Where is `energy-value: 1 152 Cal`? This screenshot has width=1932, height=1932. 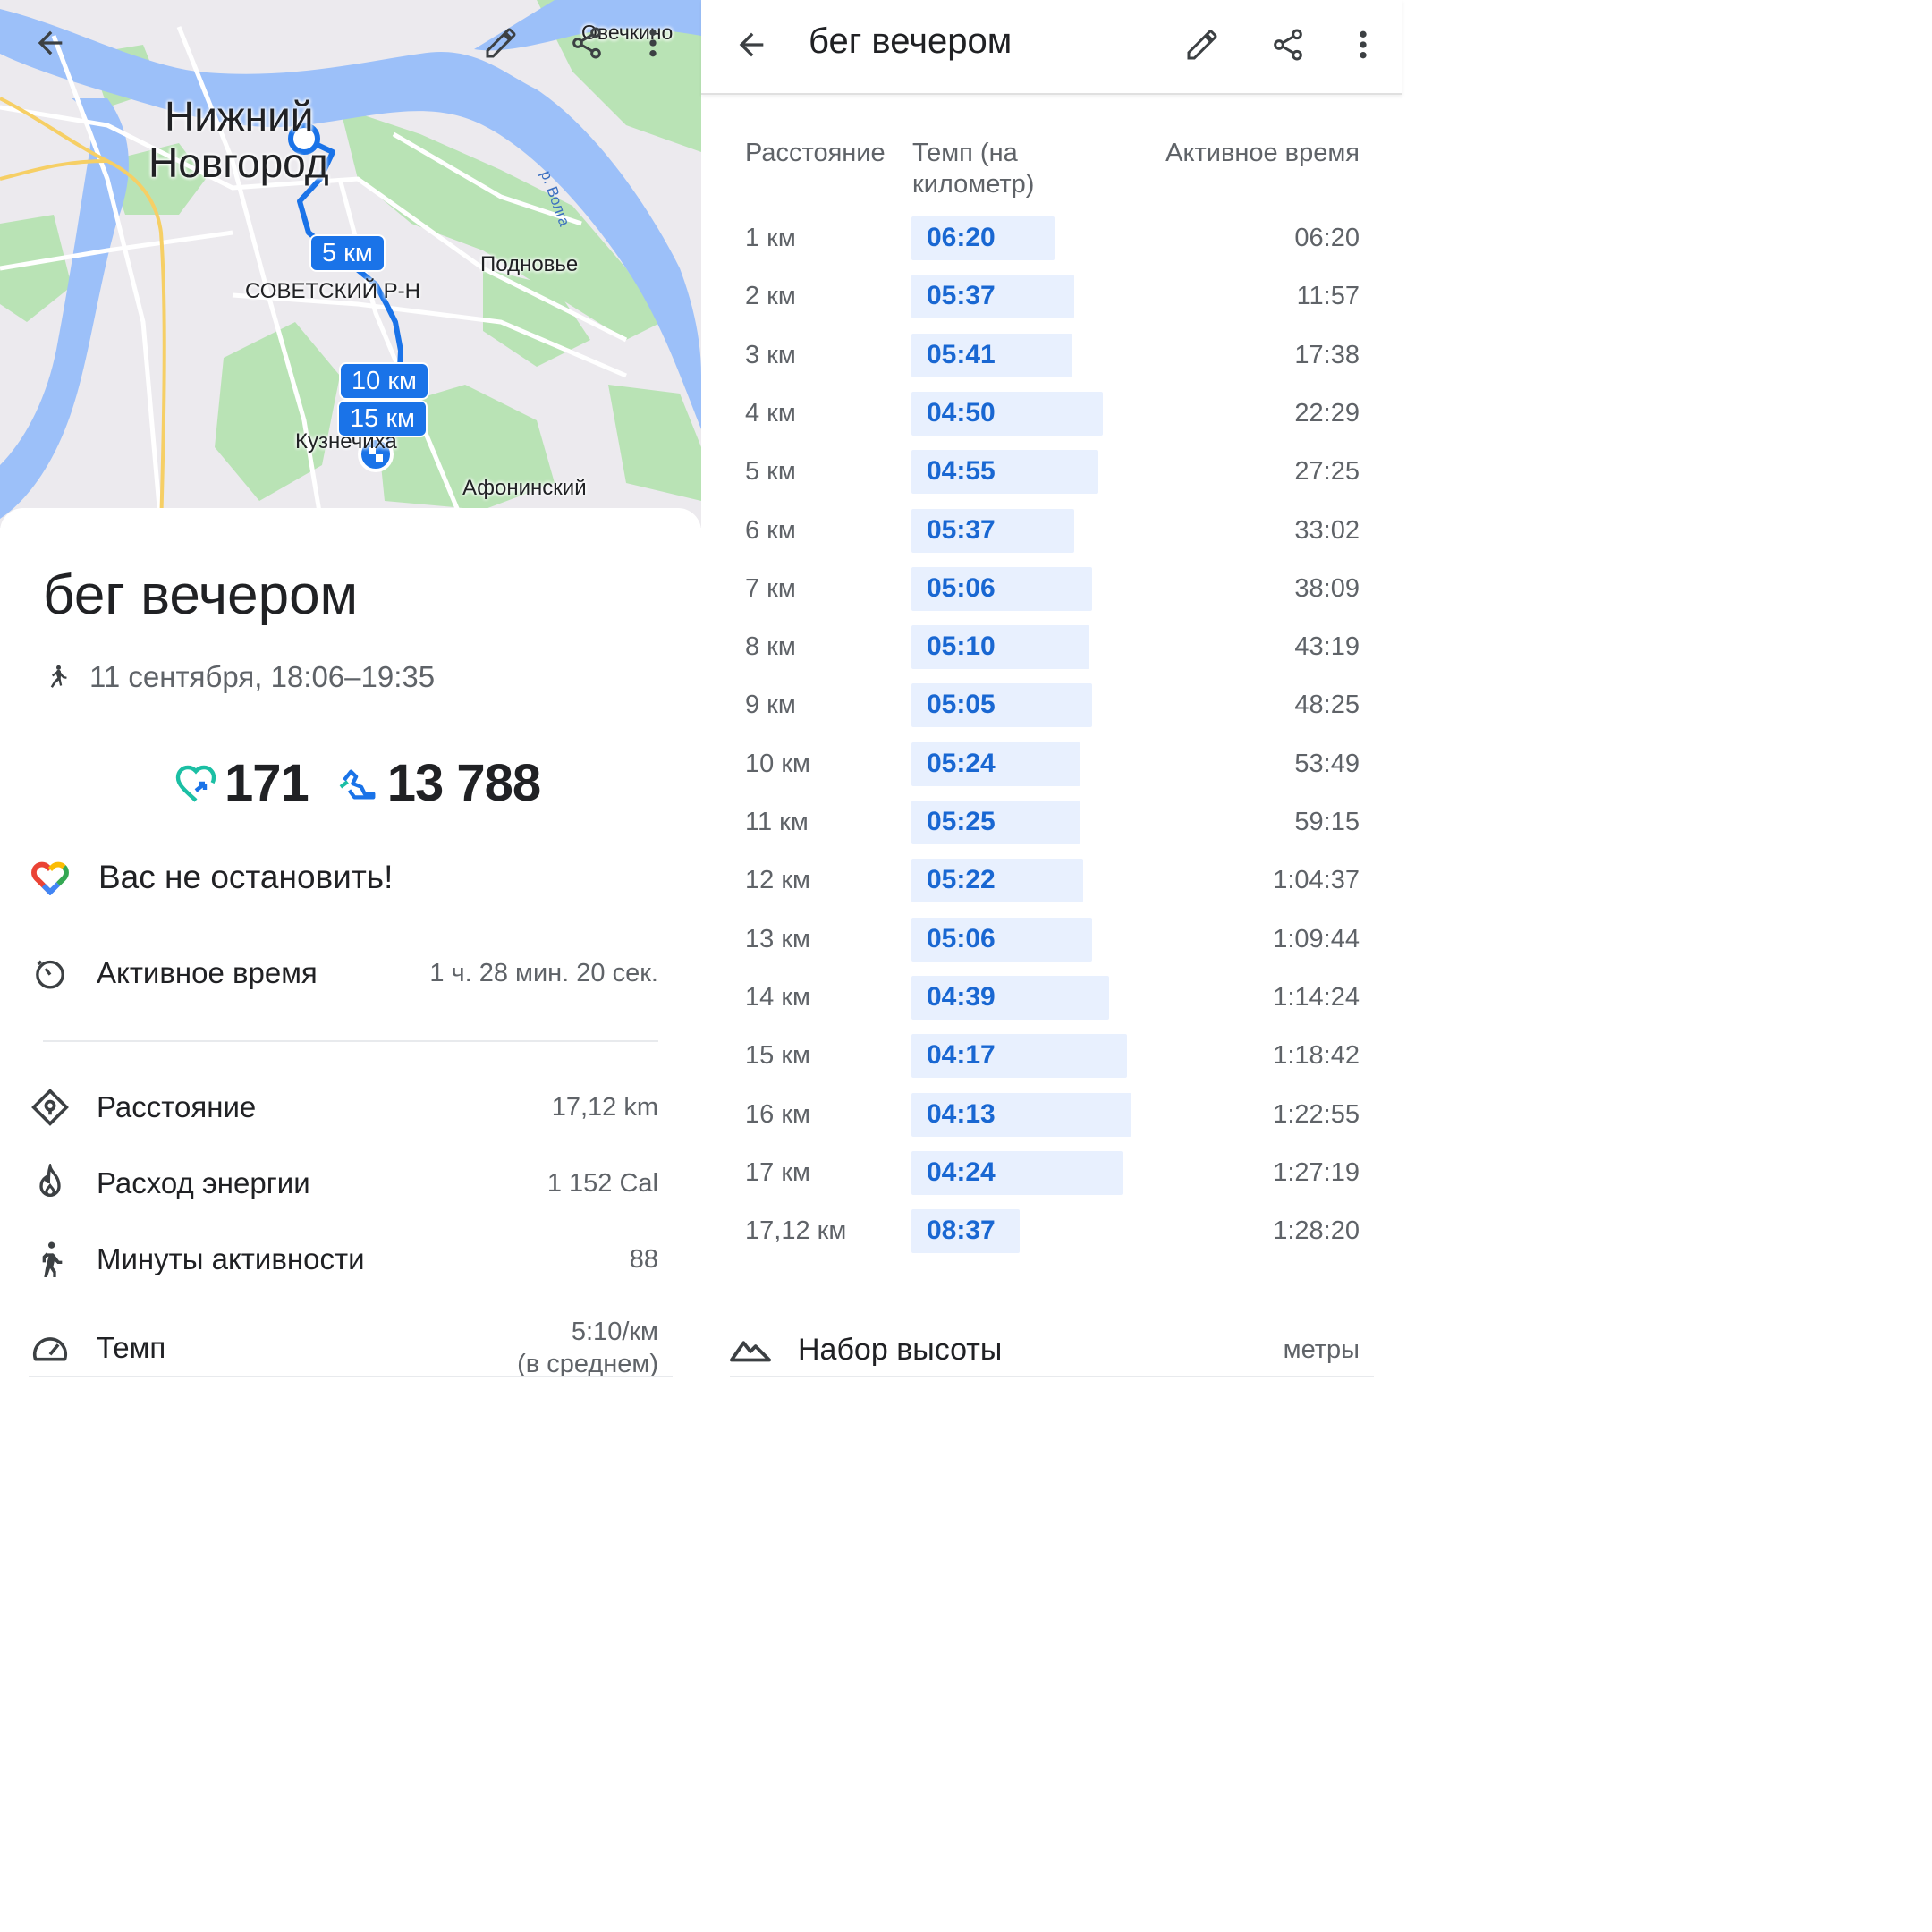
energy-value: 1 152 Cal is located at coordinates (602, 1183).